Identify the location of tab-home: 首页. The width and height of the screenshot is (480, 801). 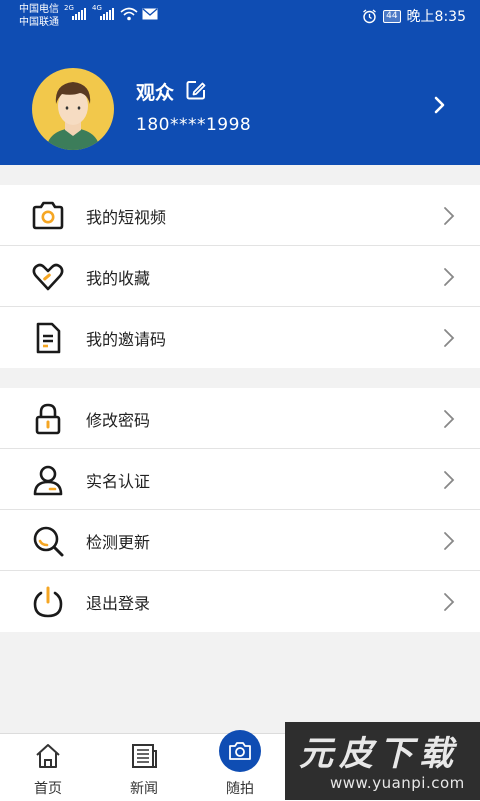
(48, 767).